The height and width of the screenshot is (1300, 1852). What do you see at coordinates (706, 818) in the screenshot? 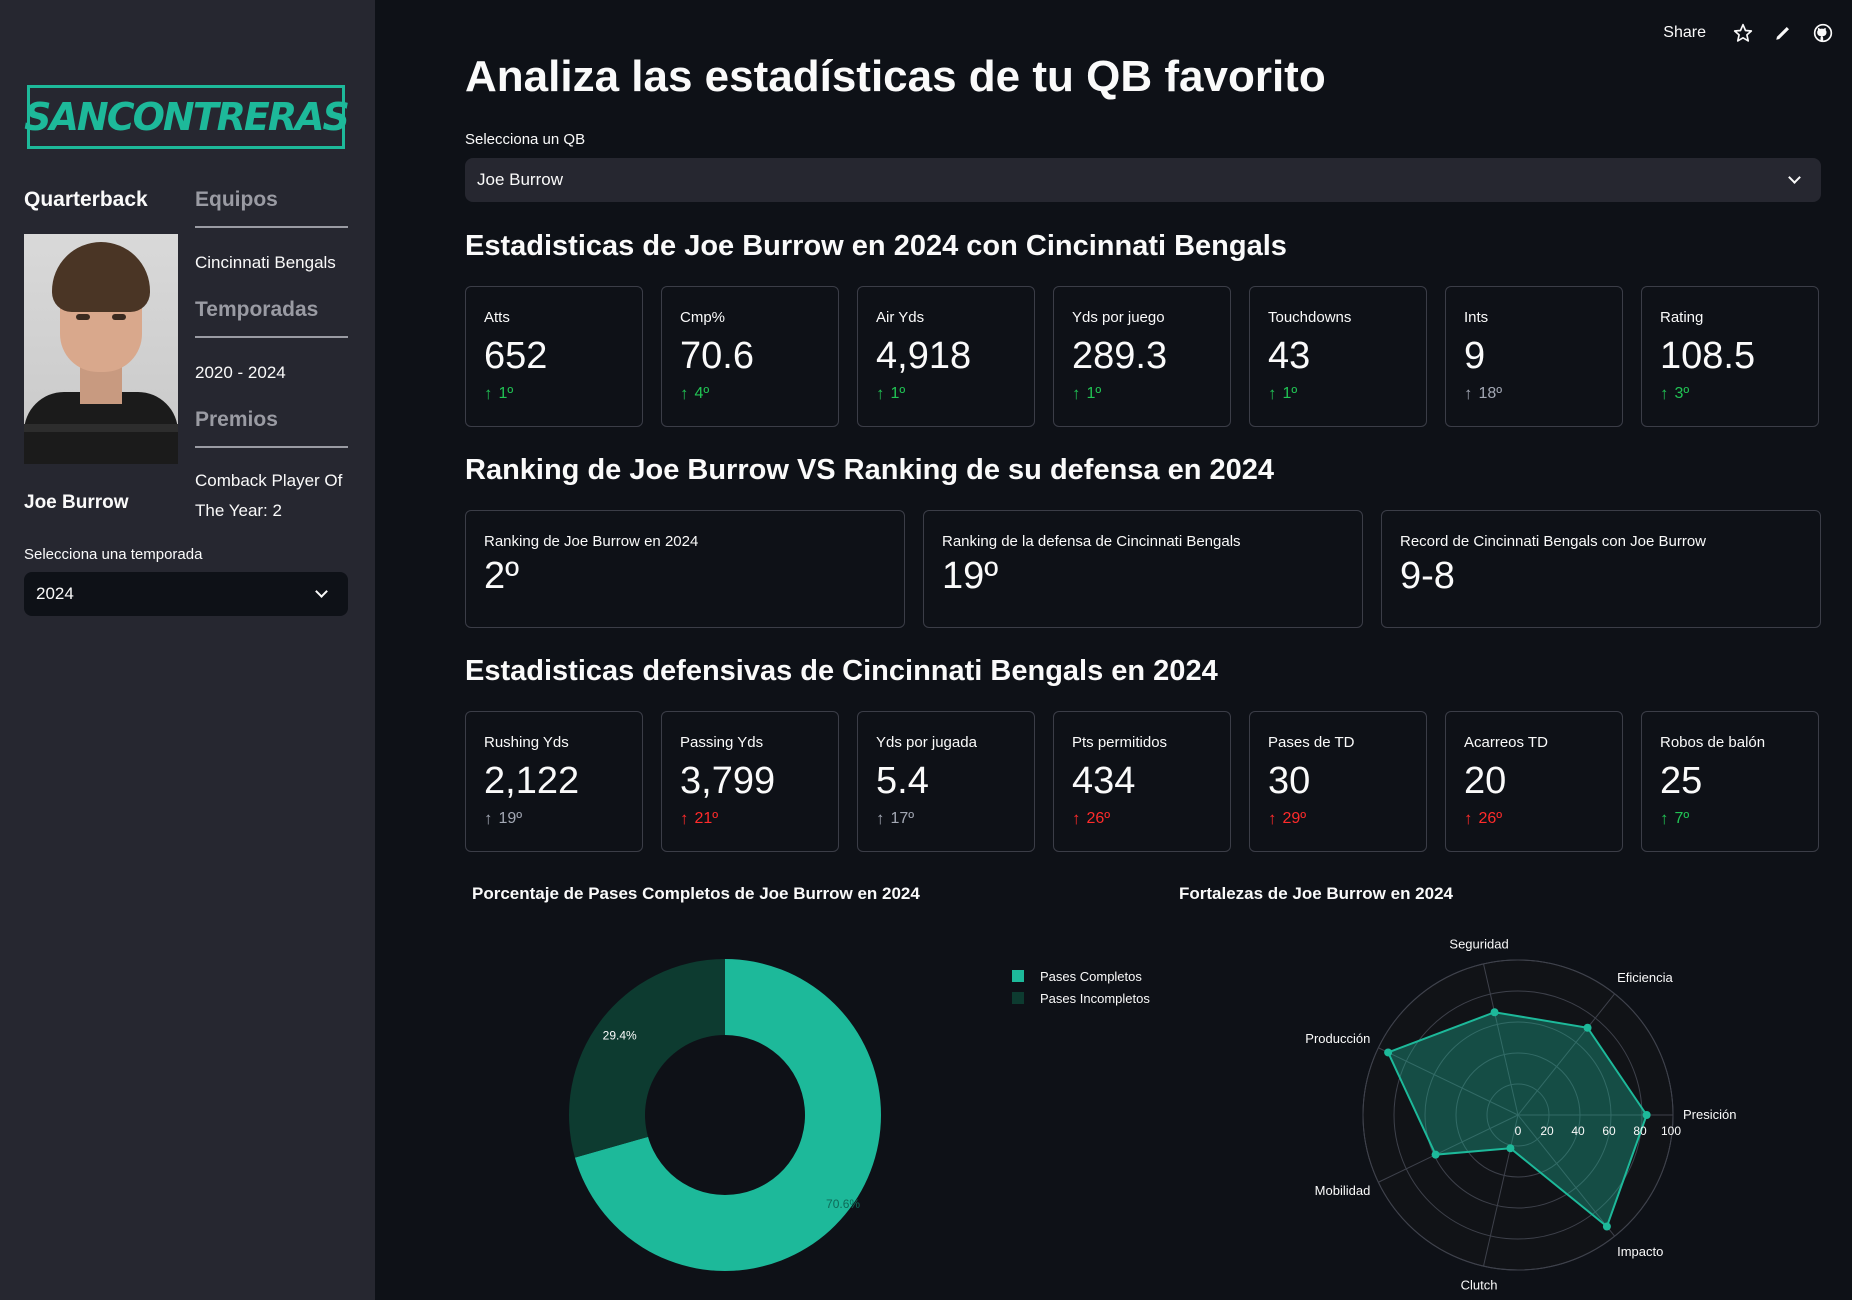
I see `metric-delta-text: 21º` at bounding box center [706, 818].